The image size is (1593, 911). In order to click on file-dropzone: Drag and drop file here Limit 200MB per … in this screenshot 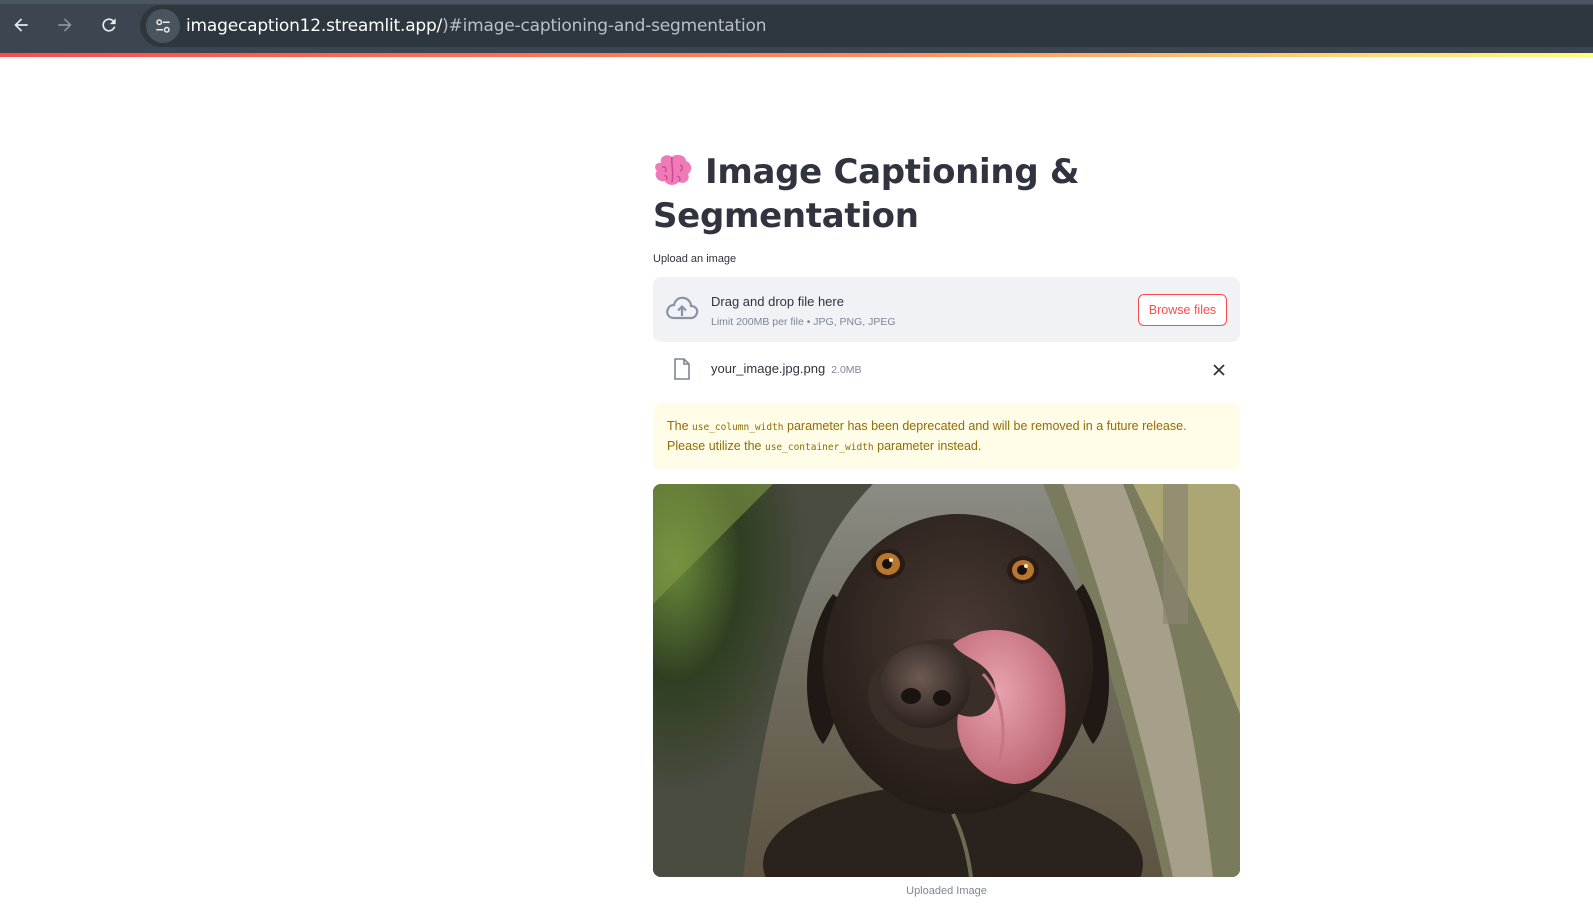, I will do `click(946, 309)`.